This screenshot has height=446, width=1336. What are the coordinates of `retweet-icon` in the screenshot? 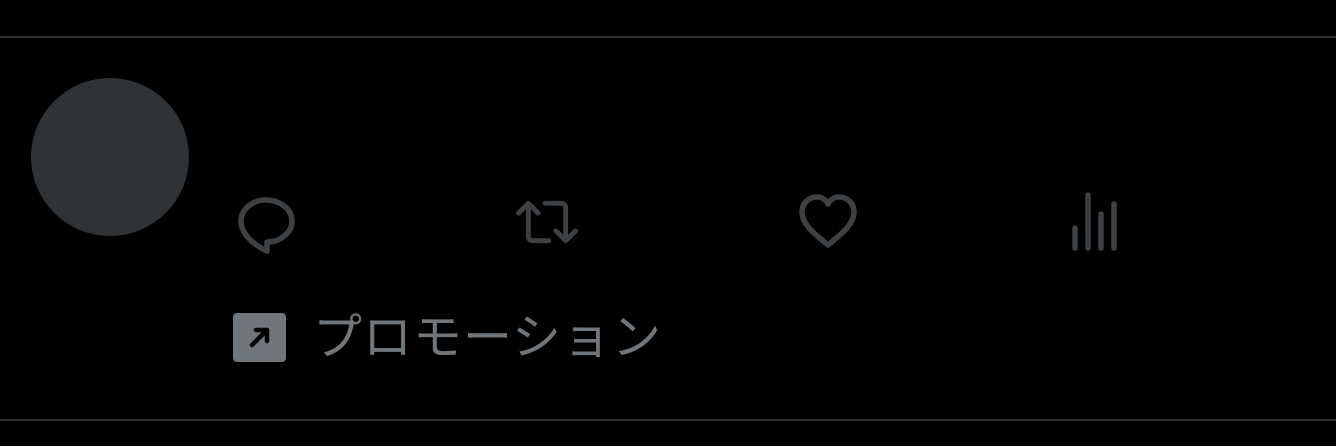 It's located at (547, 222).